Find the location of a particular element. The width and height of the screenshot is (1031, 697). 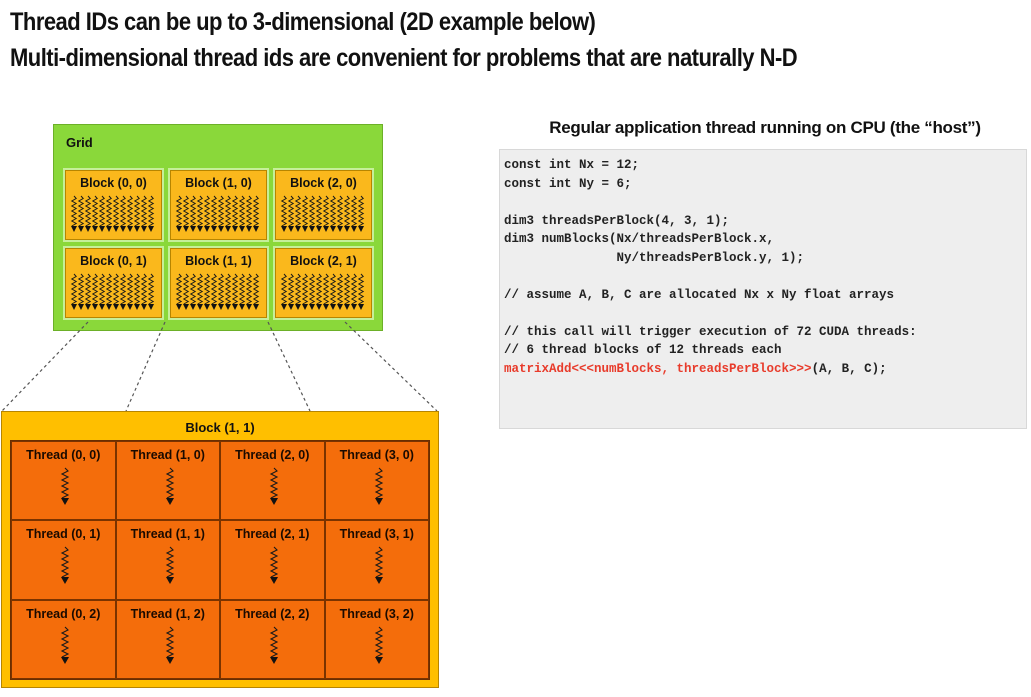

thread-cell: Thread (2, 2) is located at coordinates (272, 639).